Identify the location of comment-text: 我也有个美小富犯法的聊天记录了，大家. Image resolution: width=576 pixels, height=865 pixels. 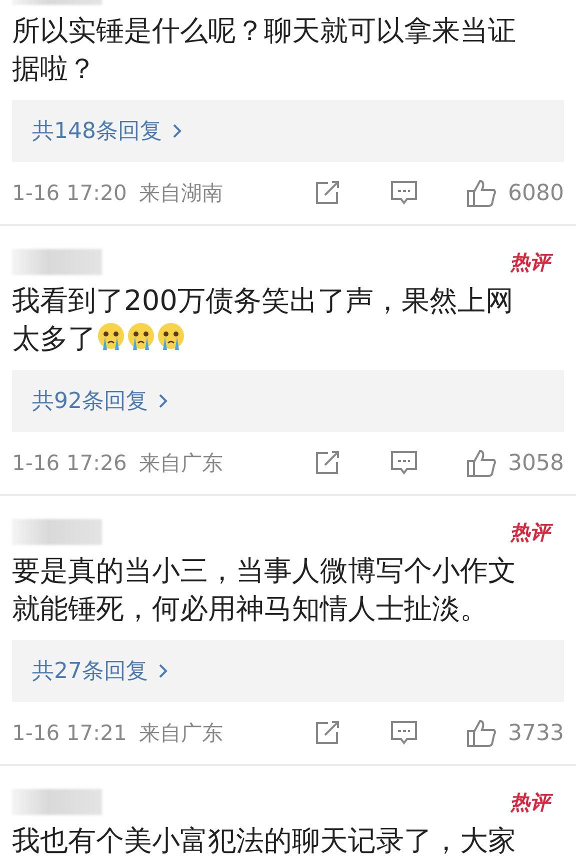
(264, 841).